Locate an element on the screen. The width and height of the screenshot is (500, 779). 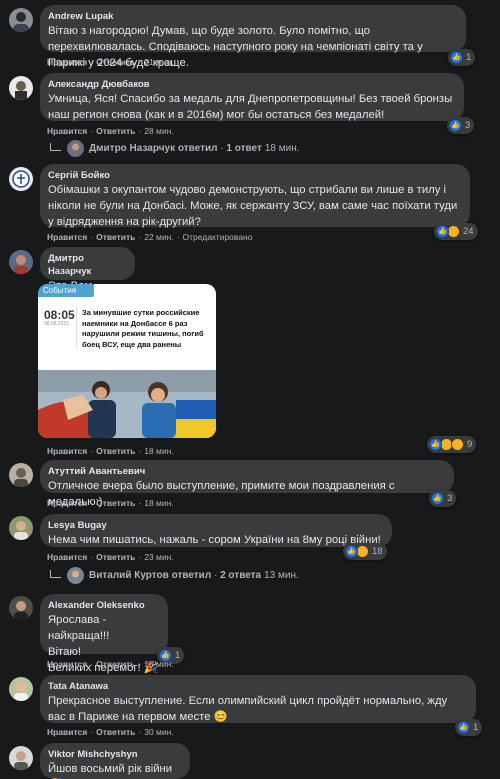
card-time: 08:05 is located at coordinates (59, 315).